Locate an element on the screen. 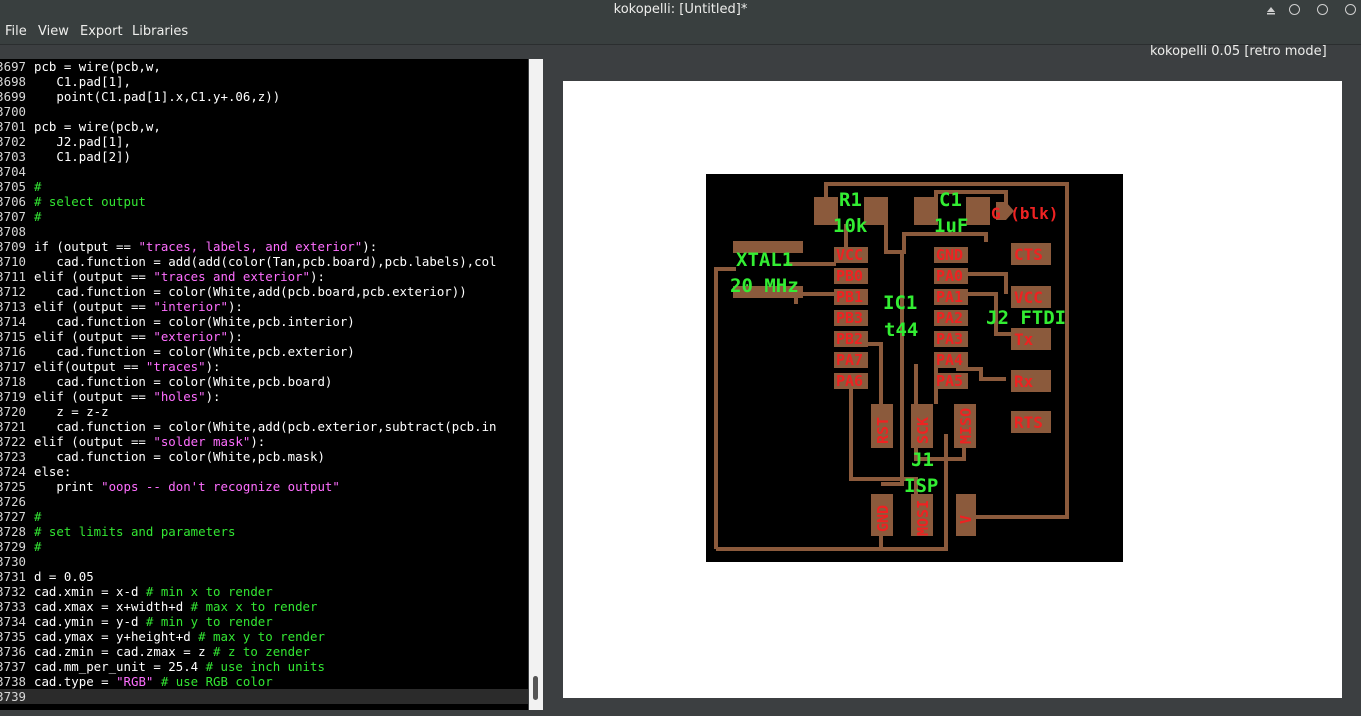 The image size is (1361, 716). code-line: 3704 is located at coordinates (13, 171).